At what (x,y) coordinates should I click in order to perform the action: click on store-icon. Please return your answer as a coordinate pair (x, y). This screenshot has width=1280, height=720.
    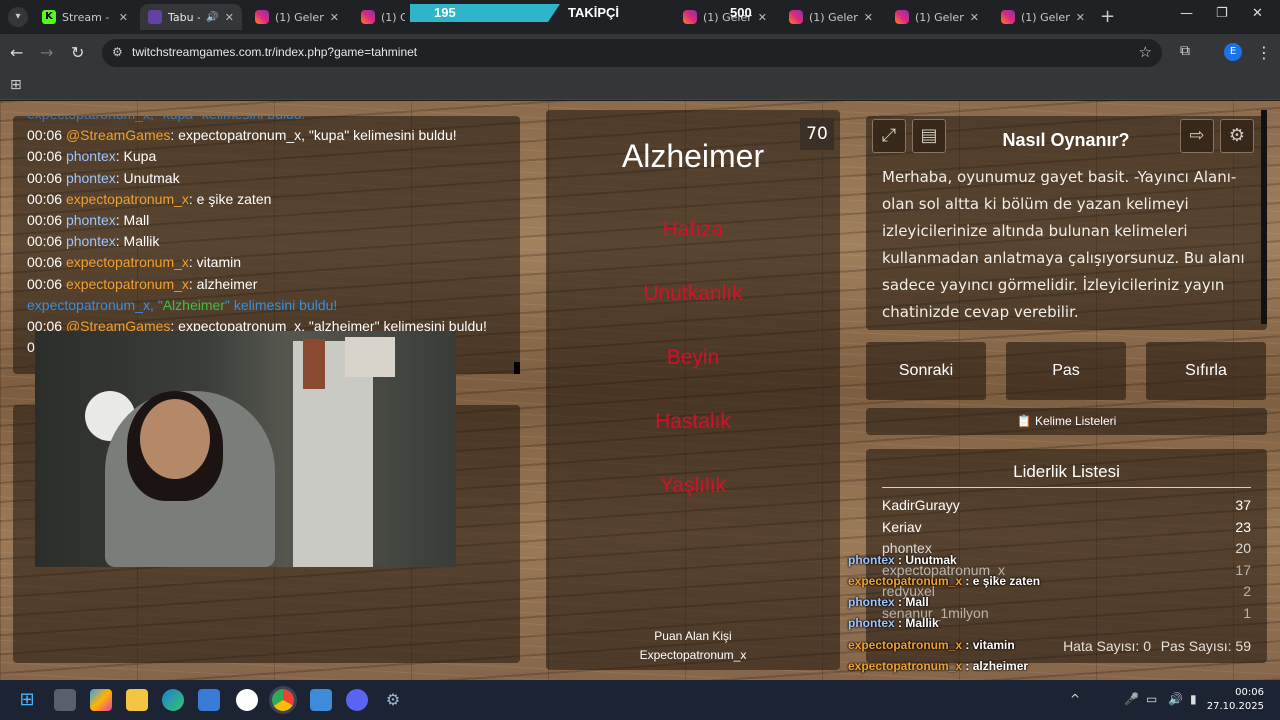
    Looking at the image, I should click on (209, 700).